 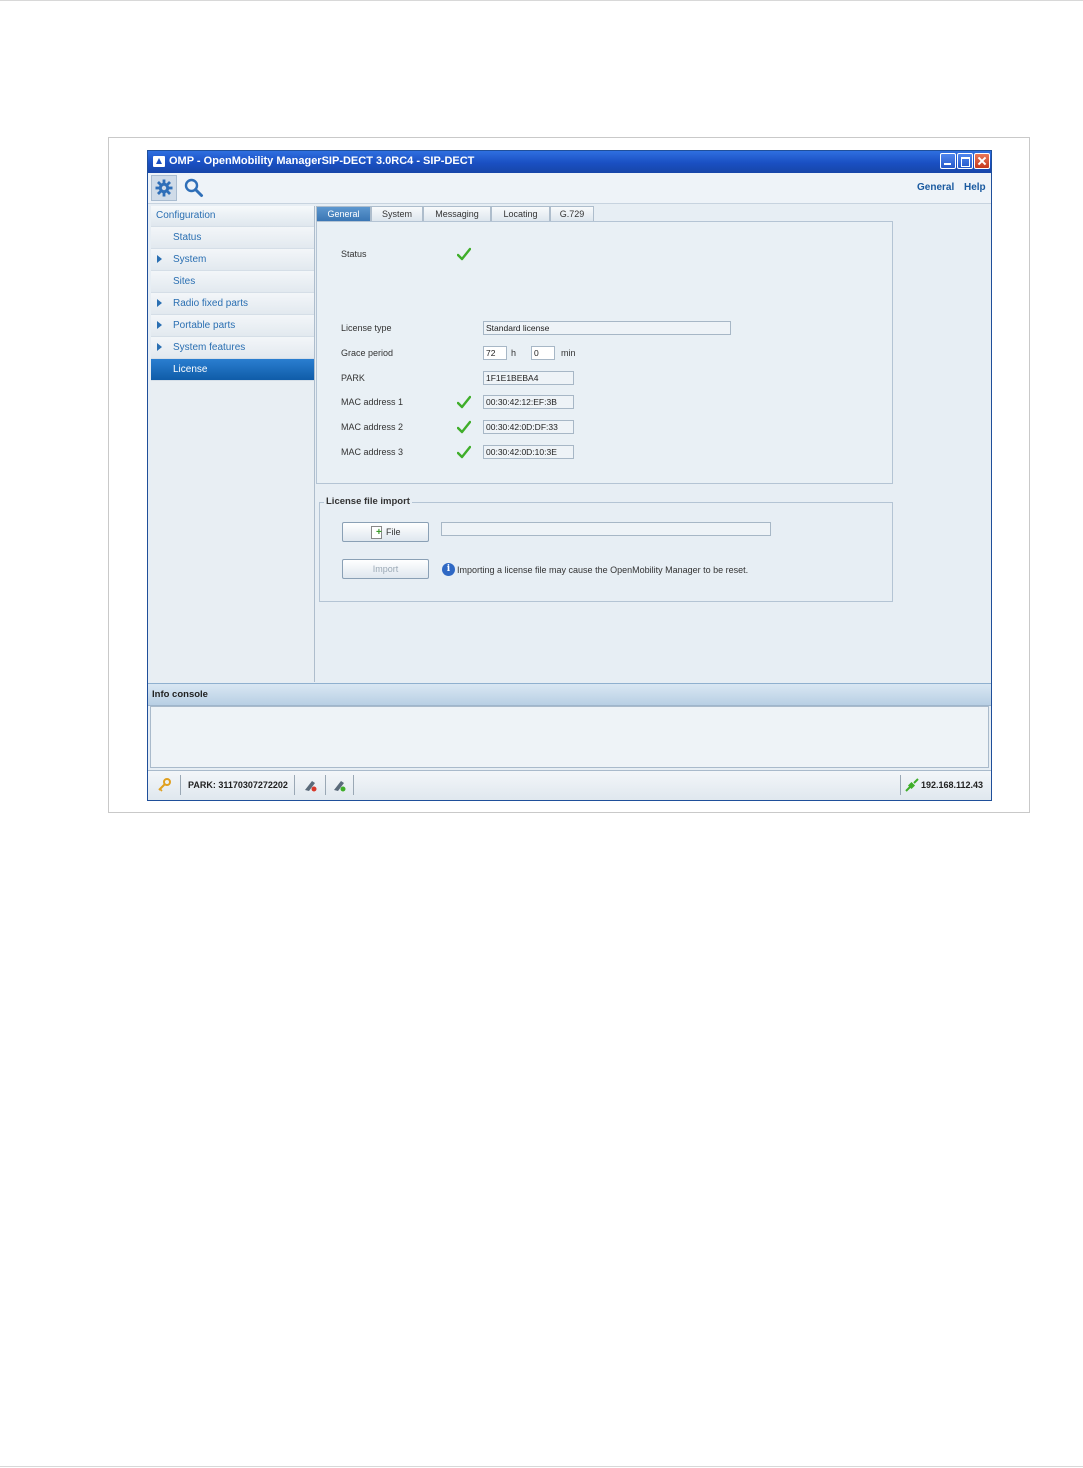 I want to click on status-label: Status, so click(x=354, y=254).